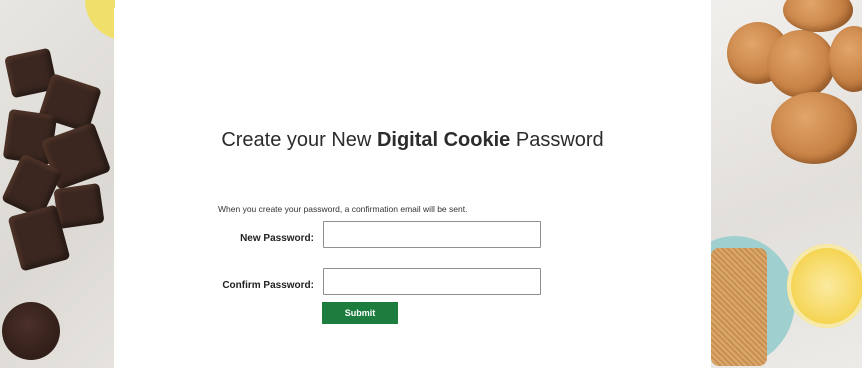  Describe the element at coordinates (79, 206) in the screenshot. I see `chocolate-piece-image` at that location.